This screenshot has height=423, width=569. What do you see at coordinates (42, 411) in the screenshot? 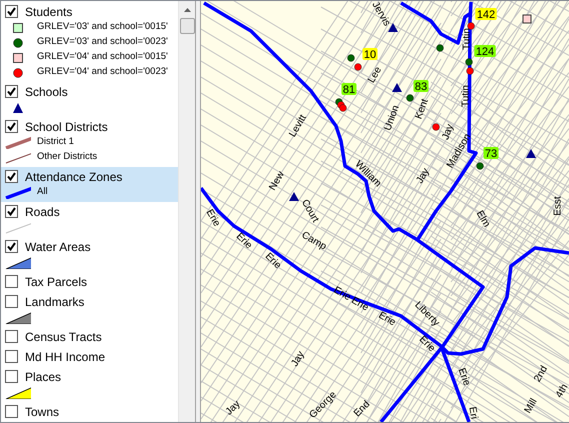
I see `layer-name: Towns` at bounding box center [42, 411].